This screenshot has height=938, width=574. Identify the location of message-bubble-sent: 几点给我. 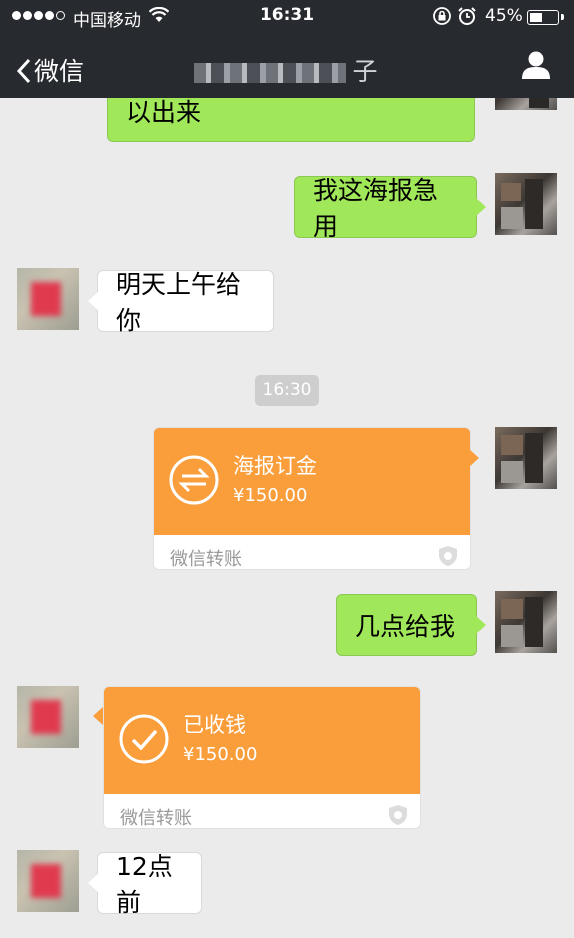
(411, 625).